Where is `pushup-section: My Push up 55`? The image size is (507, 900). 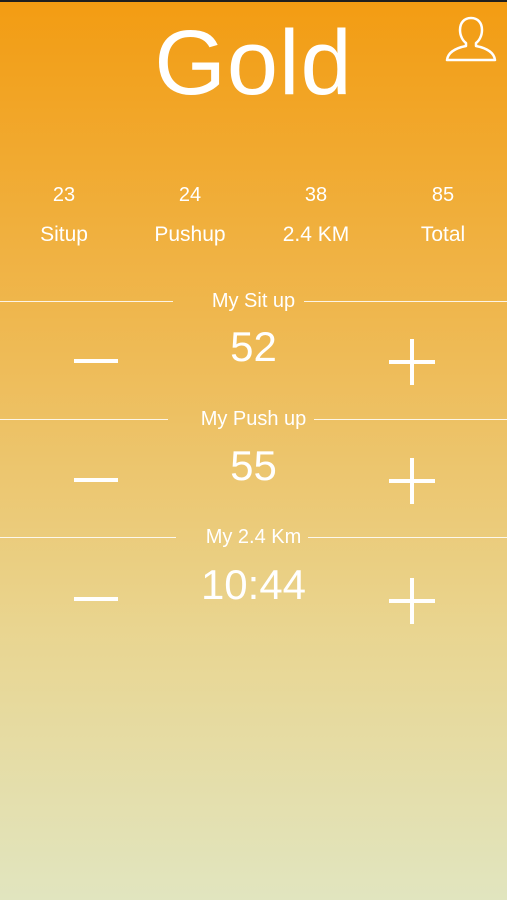
pushup-section: My Push up 55 is located at coordinates (253, 460).